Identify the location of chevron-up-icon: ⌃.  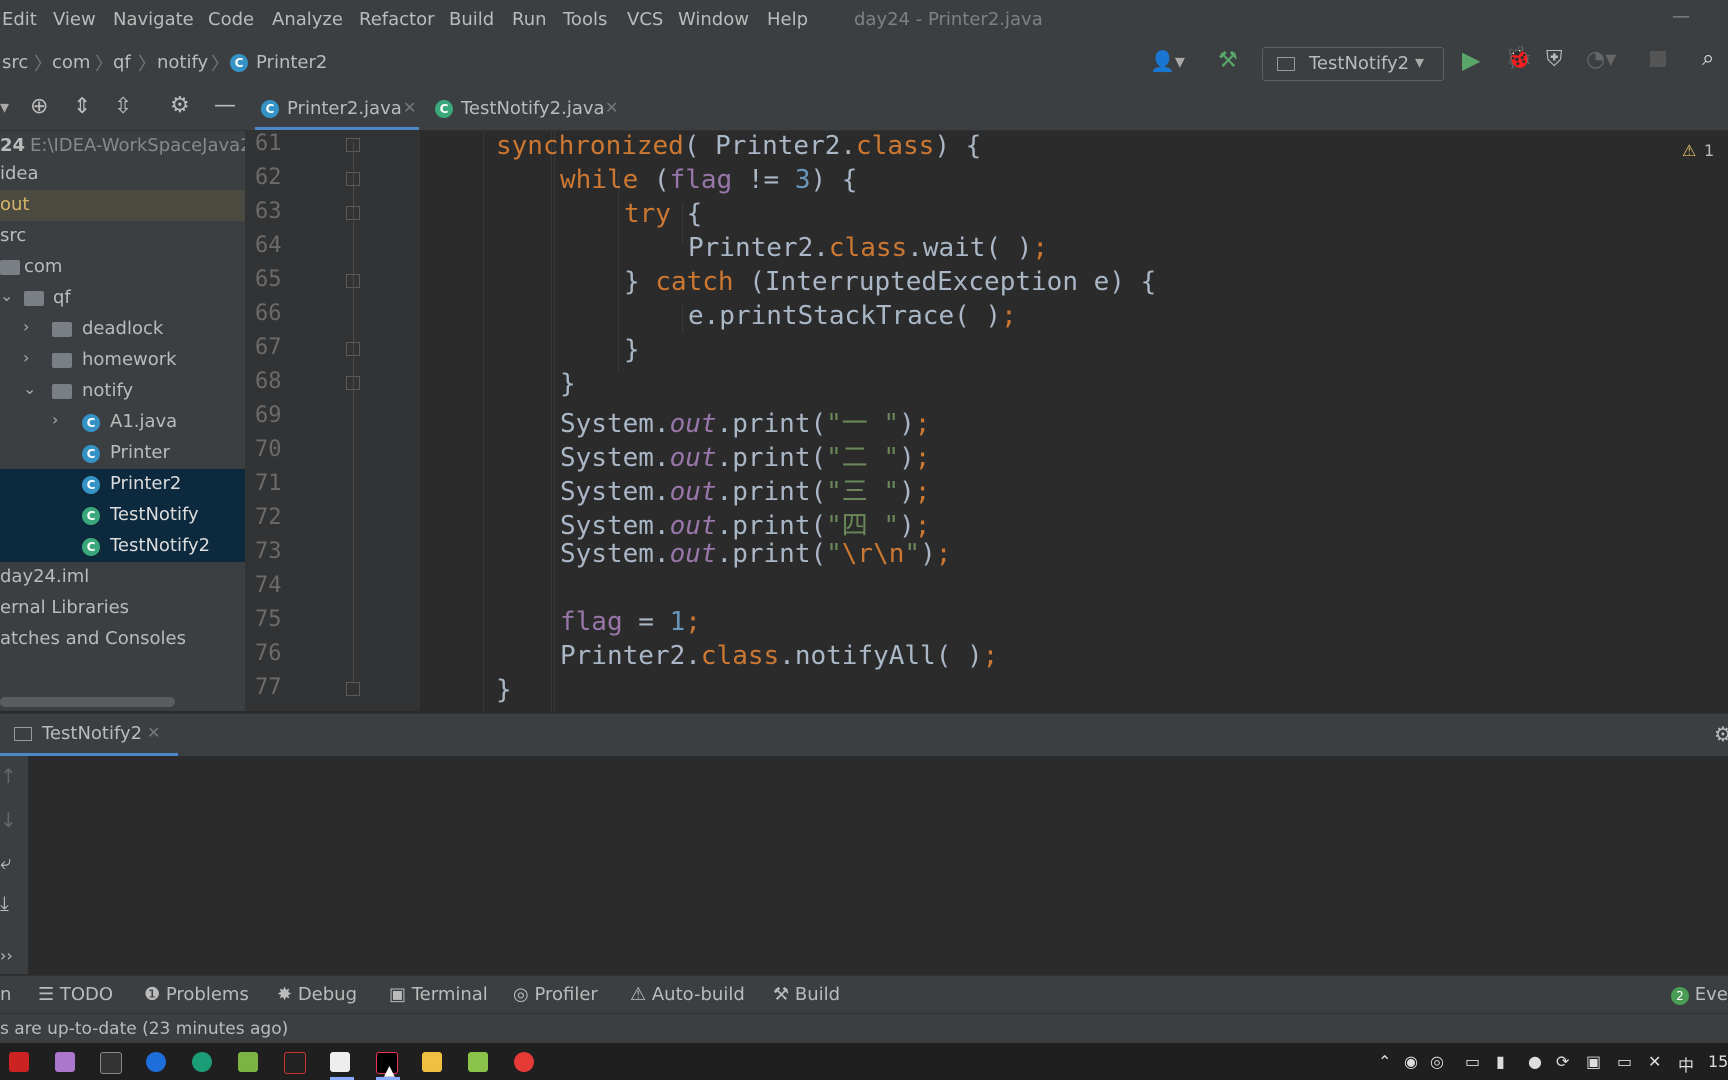
(1384, 1061).